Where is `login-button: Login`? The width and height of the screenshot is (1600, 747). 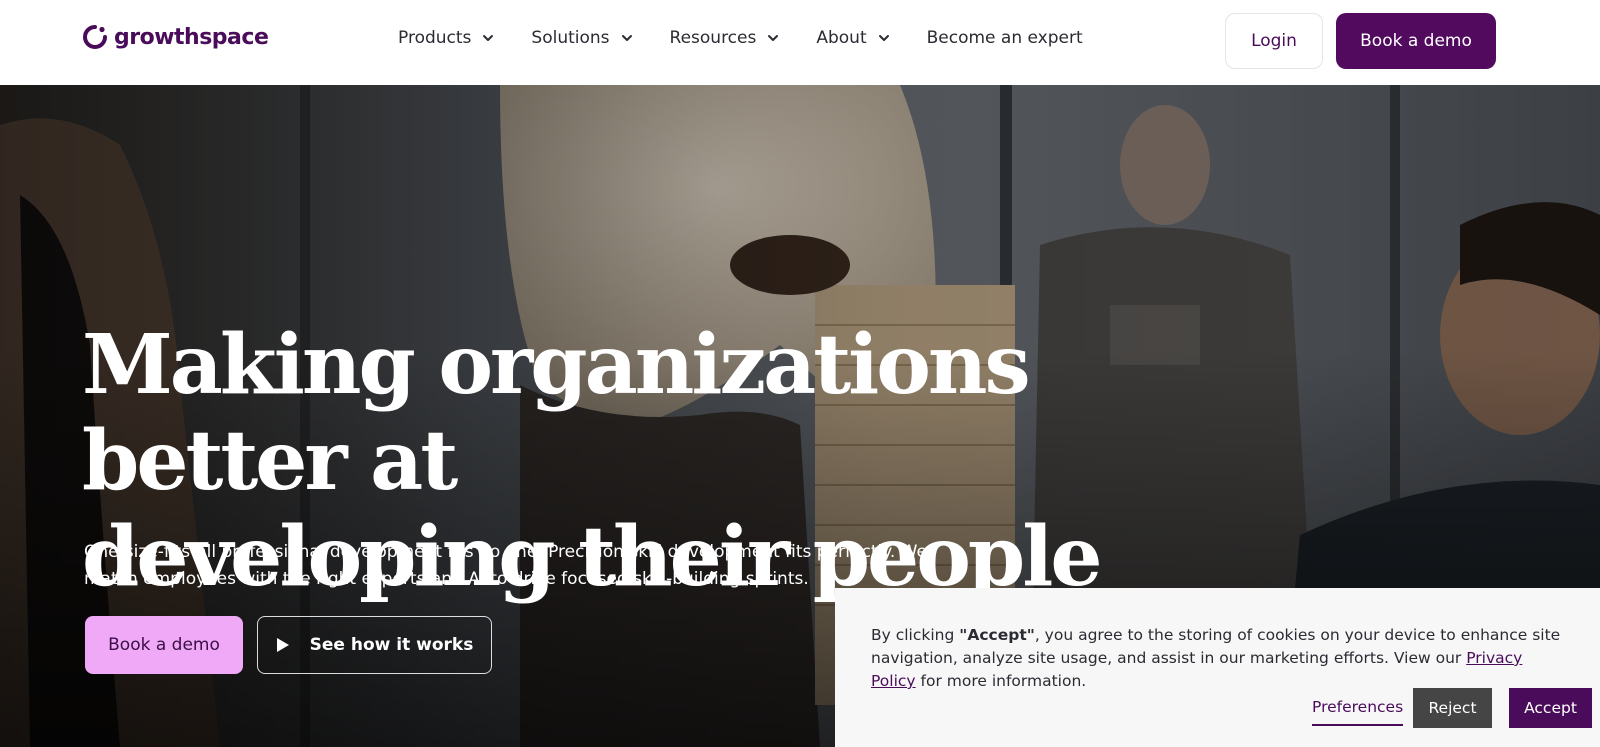 login-button: Login is located at coordinates (1274, 41).